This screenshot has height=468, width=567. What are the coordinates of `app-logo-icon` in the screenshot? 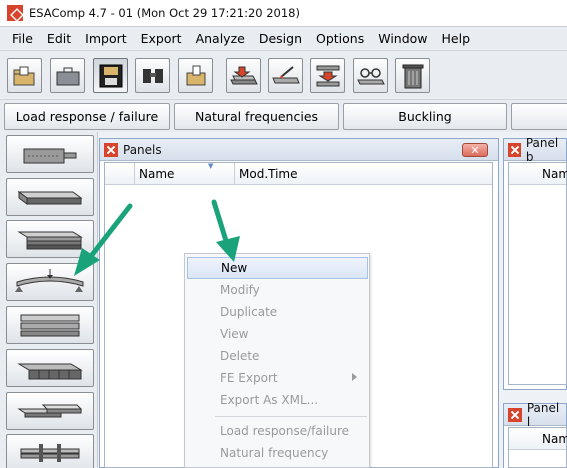 It's located at (15, 13).